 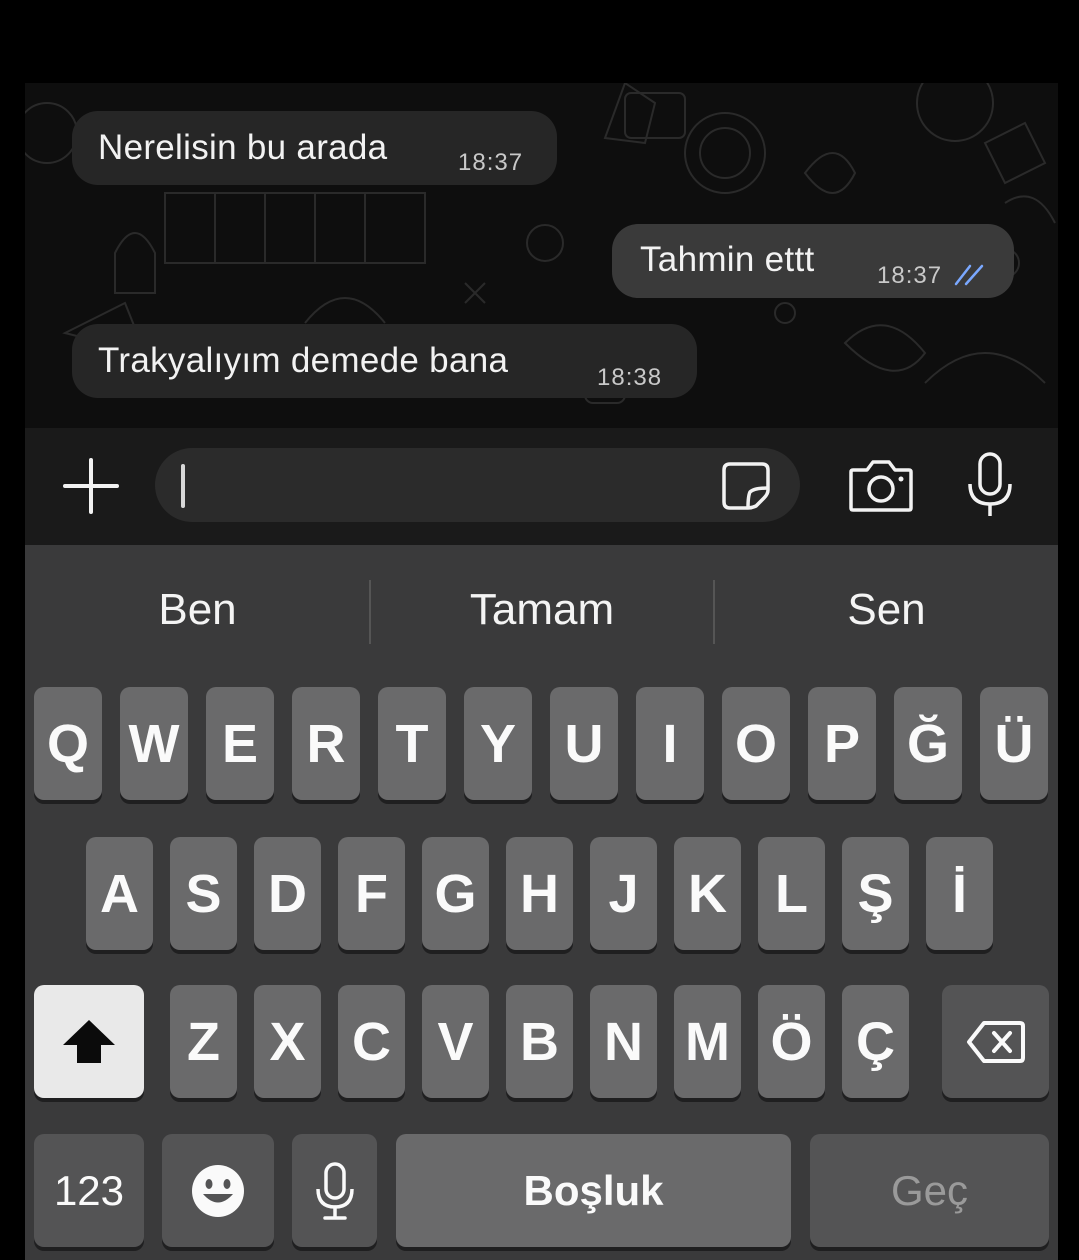 I want to click on key-z: Z, so click(x=203, y=1041).